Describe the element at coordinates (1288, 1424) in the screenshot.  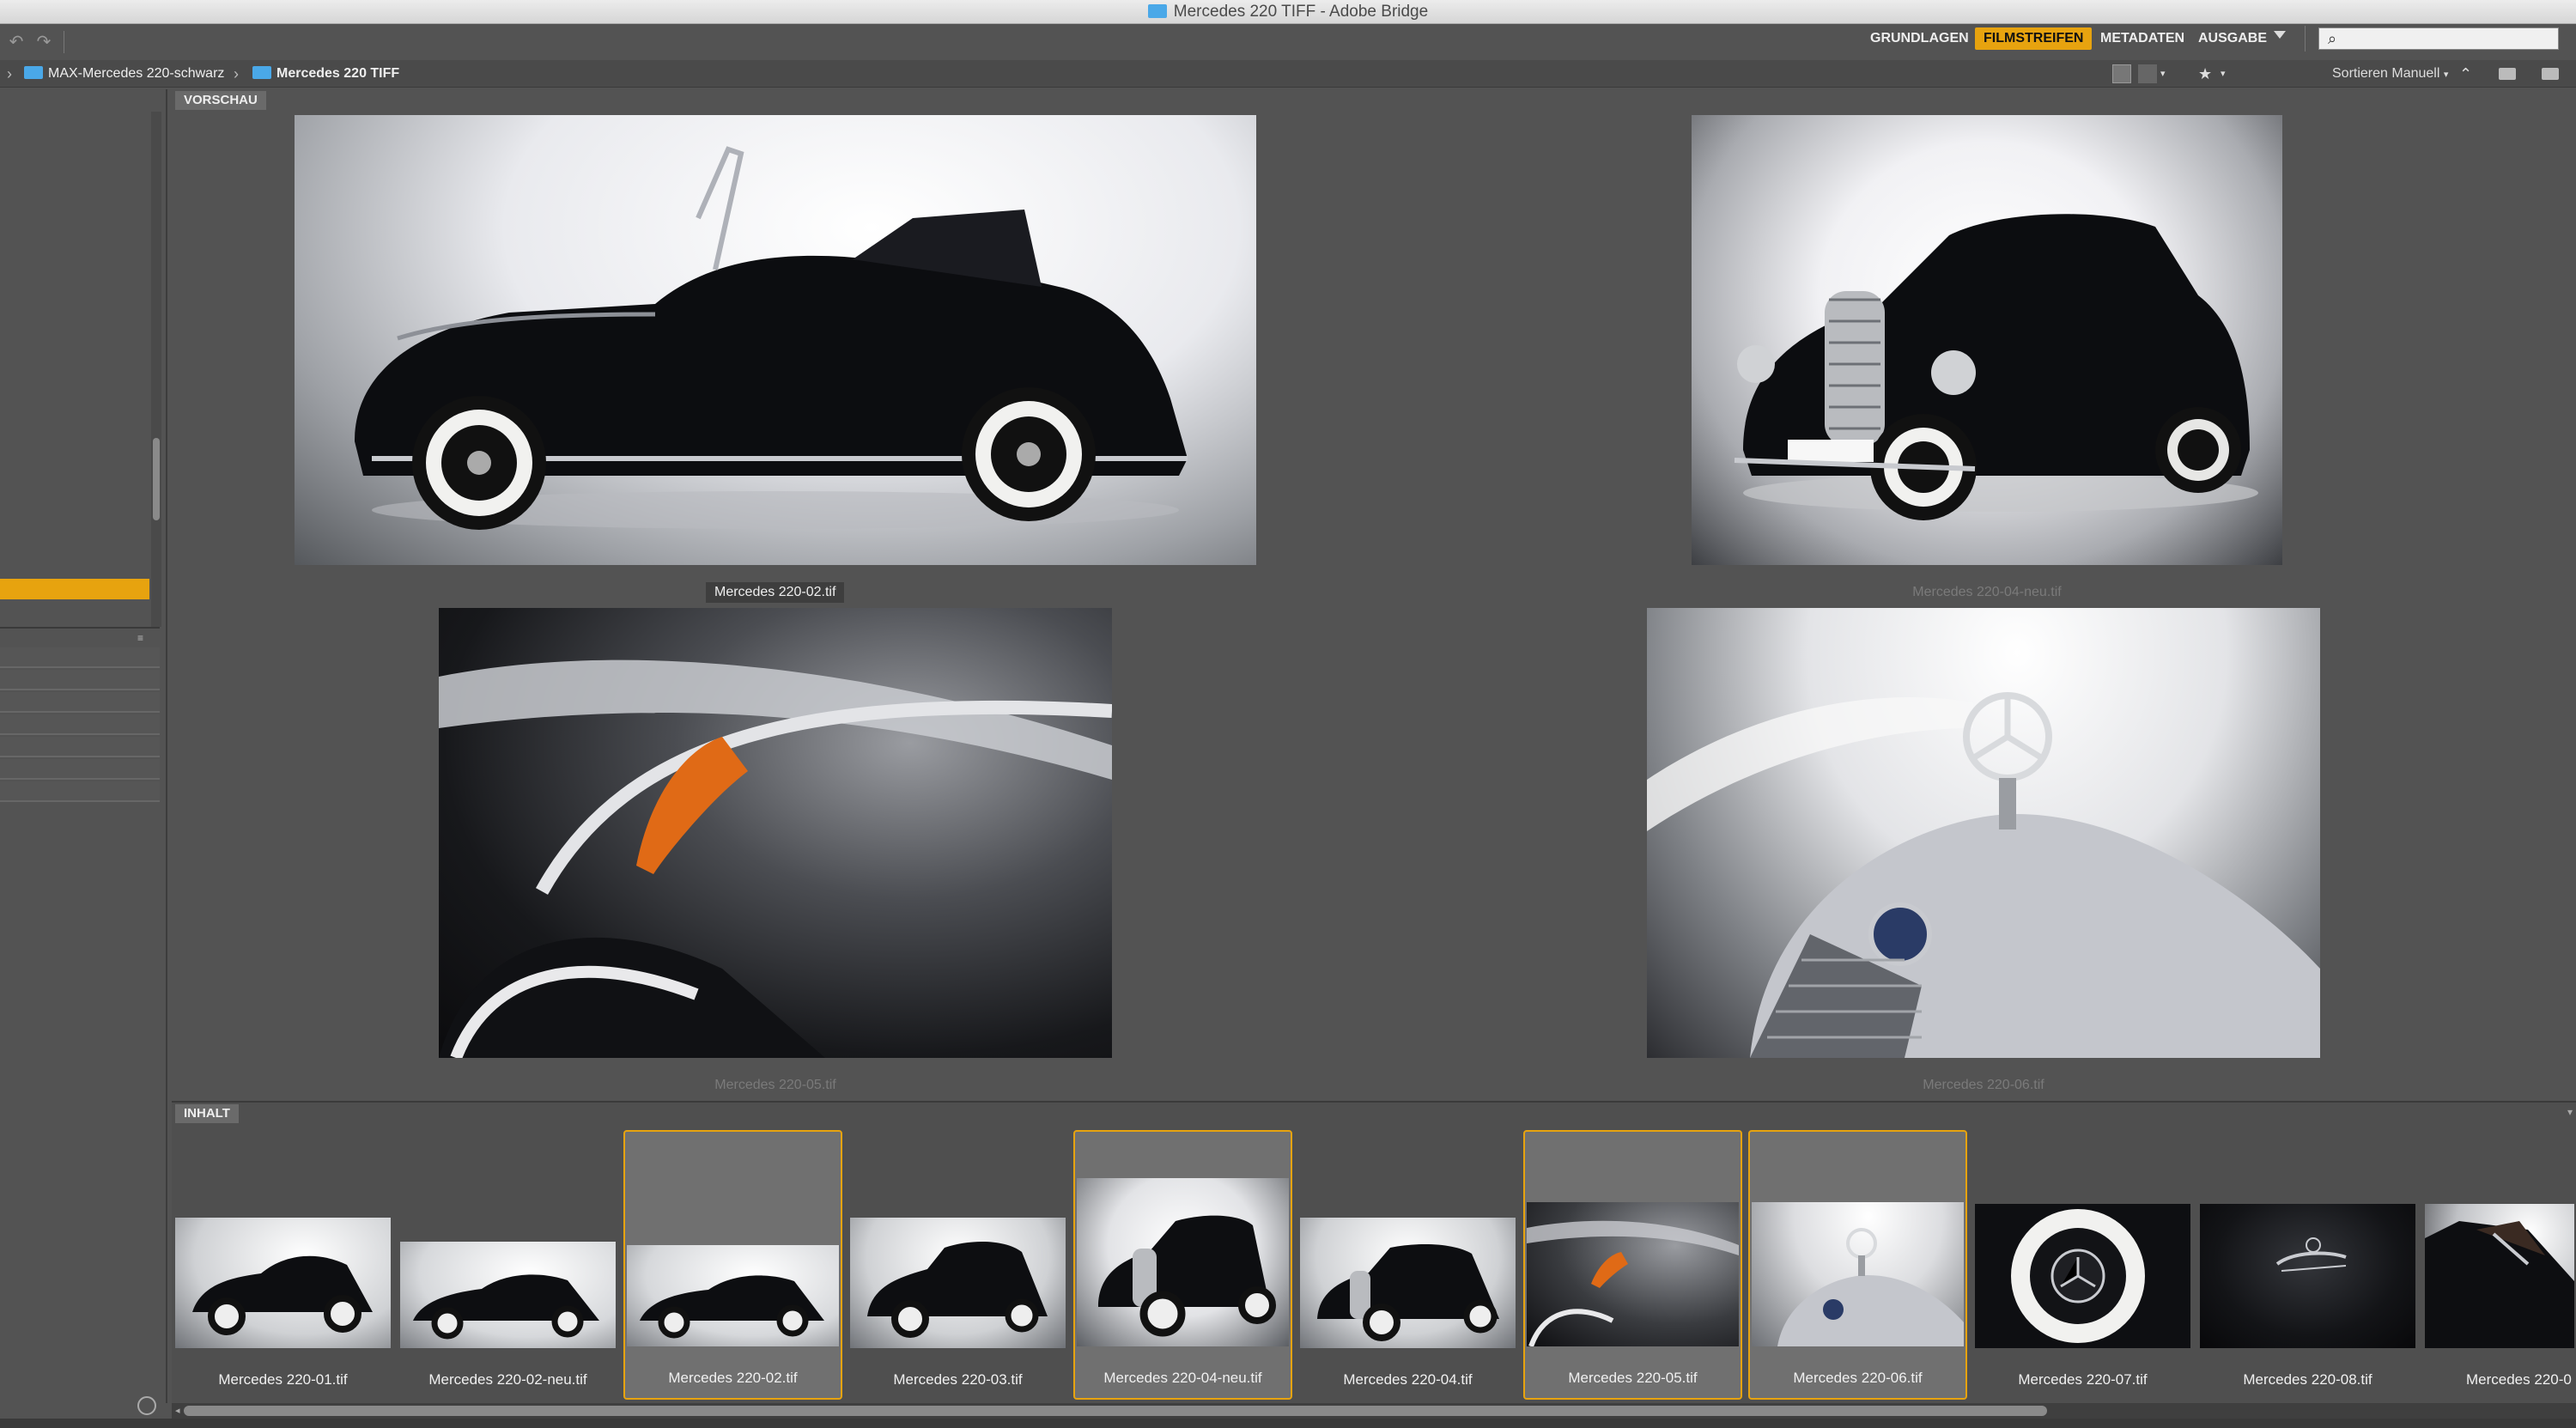
I see `status-bar` at that location.